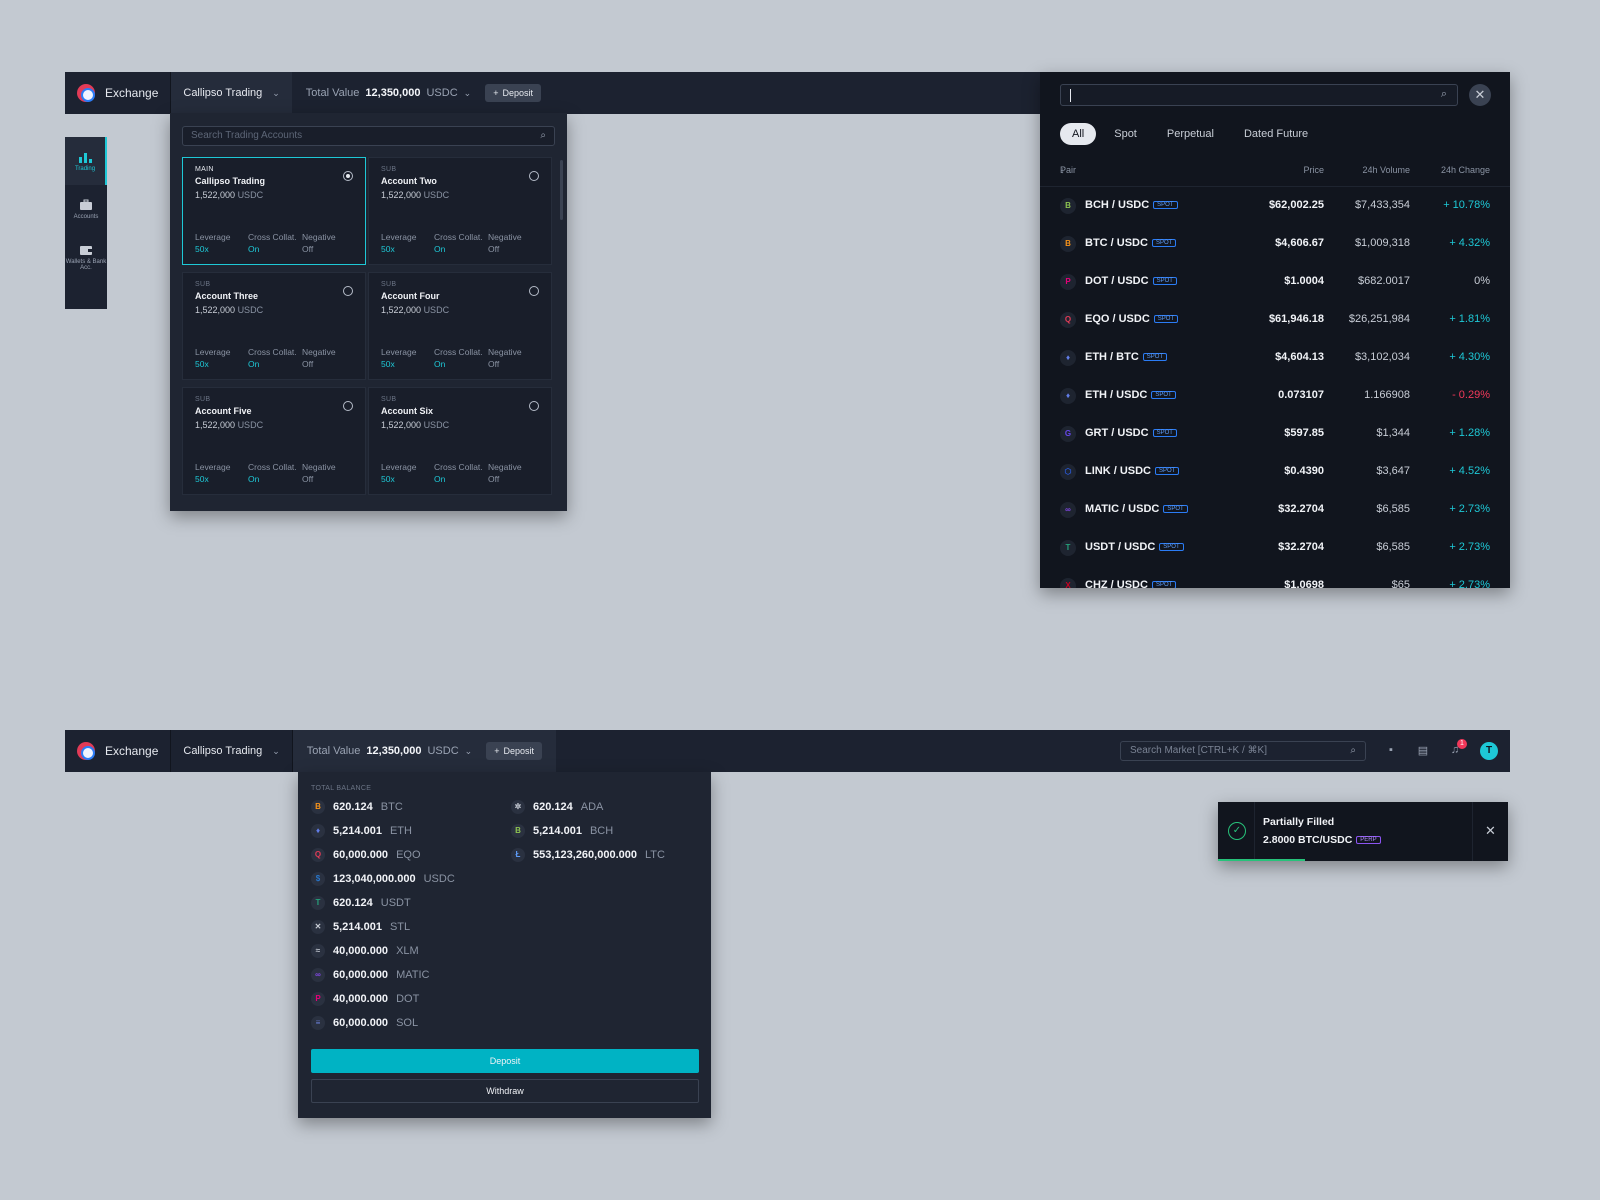 Image resolution: width=1600 pixels, height=1200 pixels. I want to click on stat: Cross Collat. On, so click(275, 473).